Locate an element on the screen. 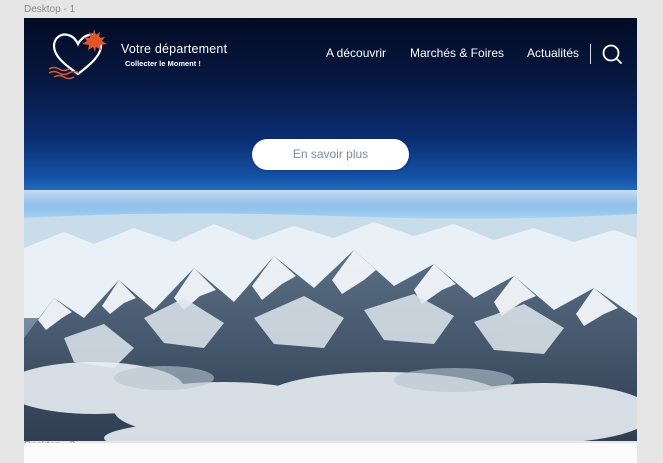 The height and width of the screenshot is (463, 663). main-navigation: A découvrir Marchés & Foires Actualités is located at coordinates (330, 56).